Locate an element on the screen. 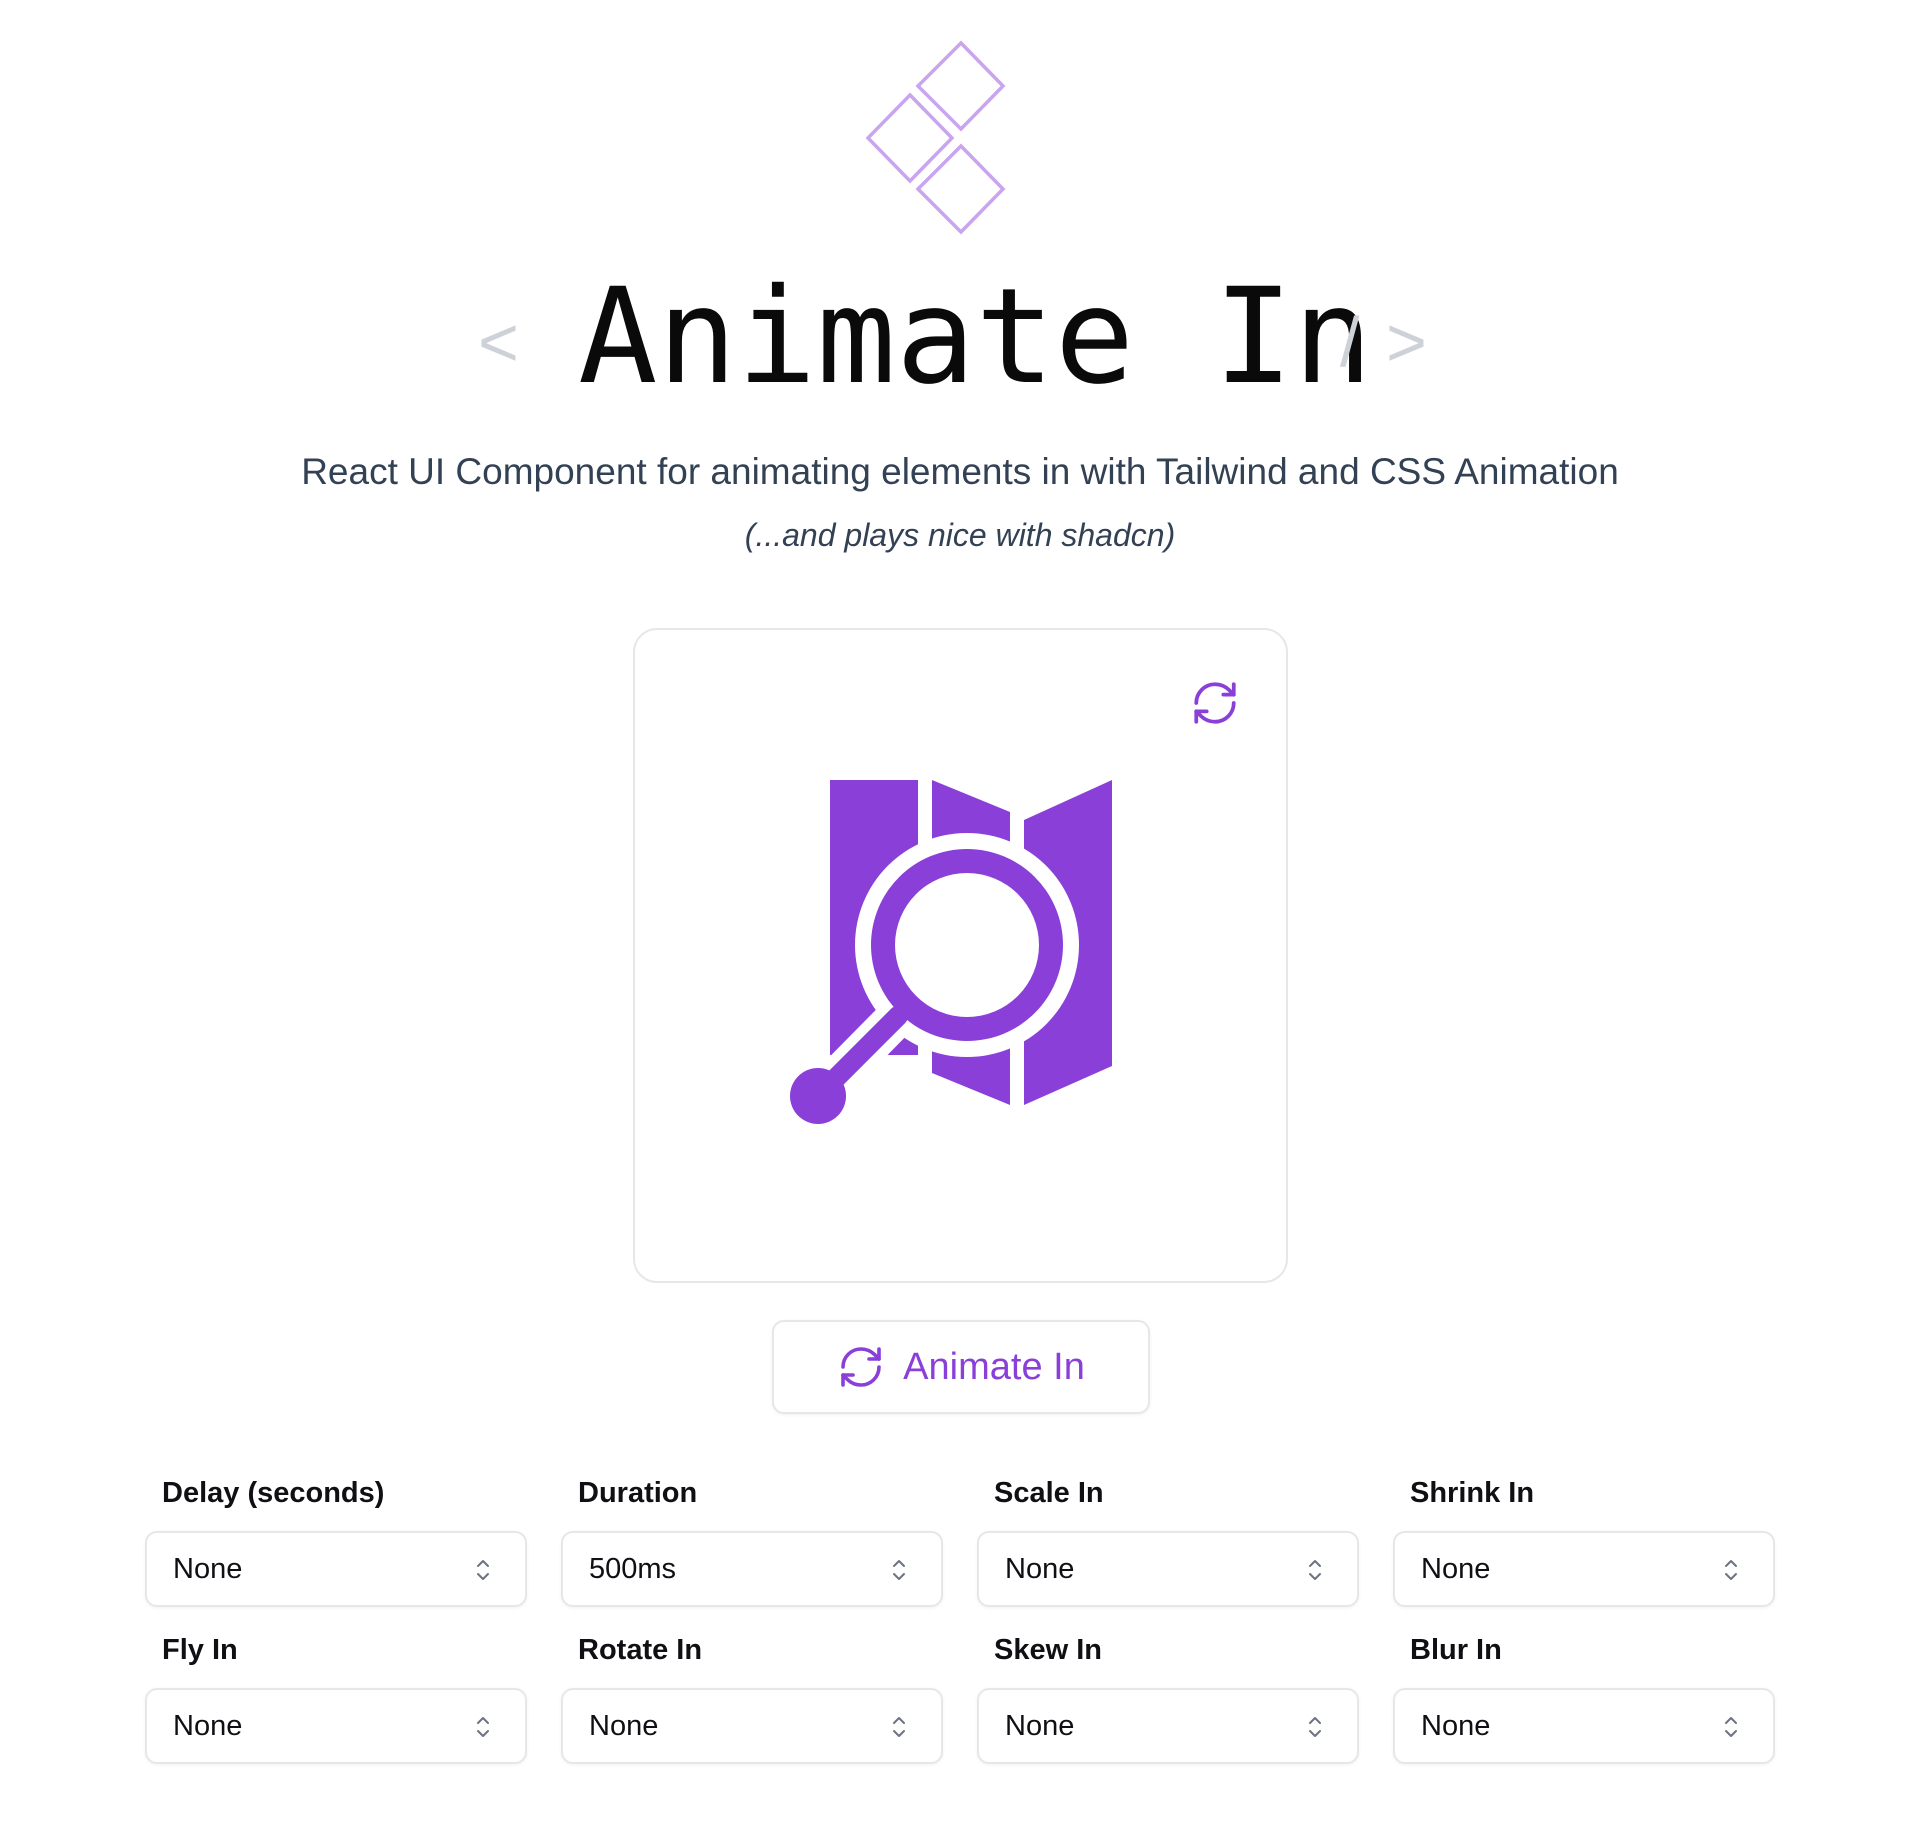 Image resolution: width=1920 pixels, height=1824 pixels. tagline: (...and plays nice with shadcn) is located at coordinates (960, 535).